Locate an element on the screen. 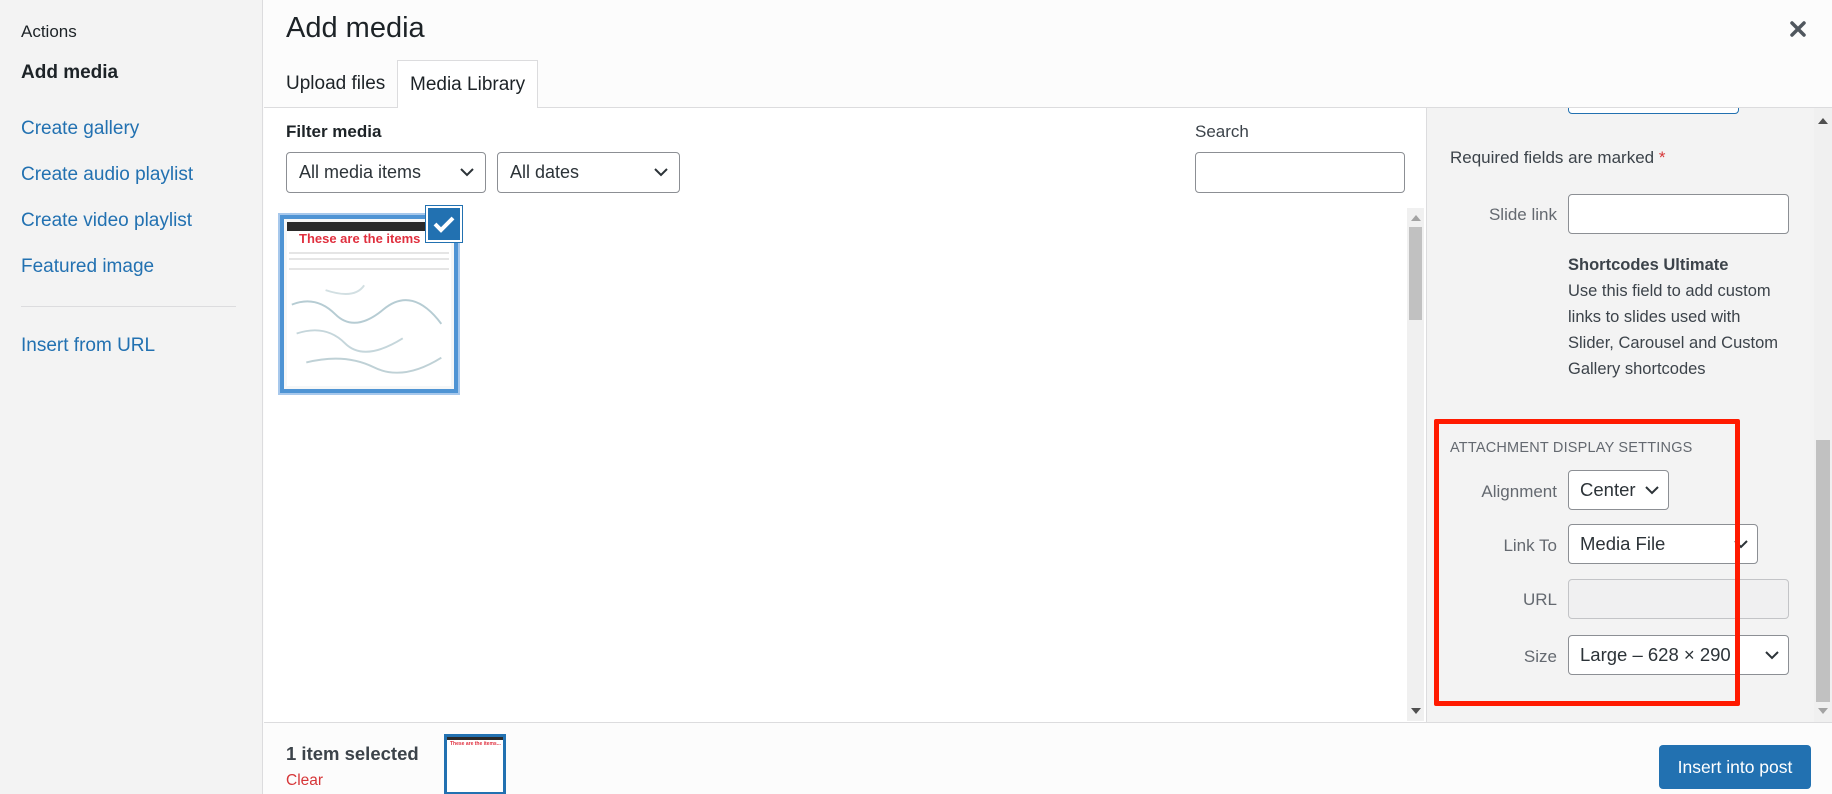 This screenshot has height=794, width=1832. menu-item-featured-image: Featured image is located at coordinates (87, 267).